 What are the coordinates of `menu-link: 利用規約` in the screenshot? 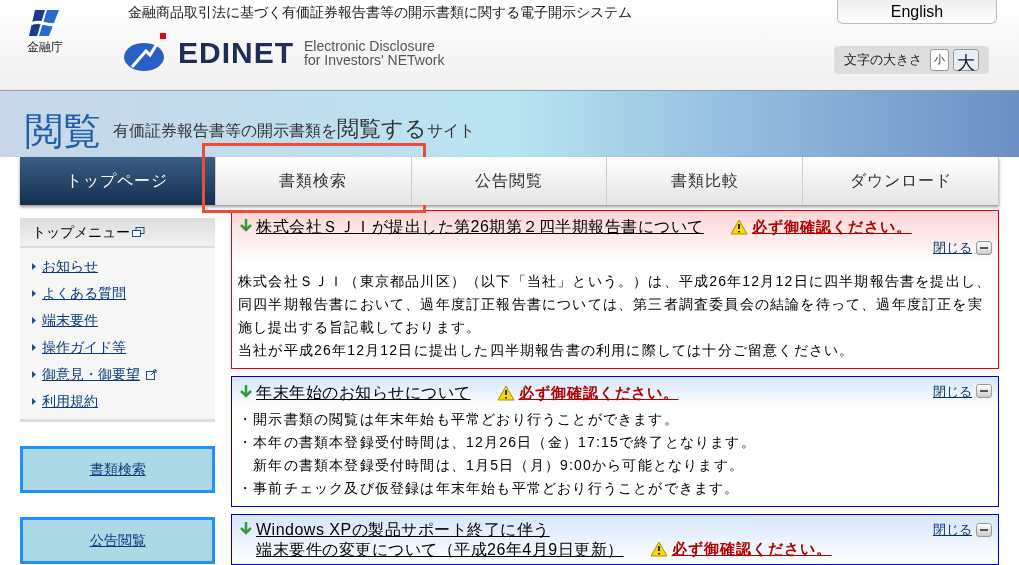 It's located at (70, 401).